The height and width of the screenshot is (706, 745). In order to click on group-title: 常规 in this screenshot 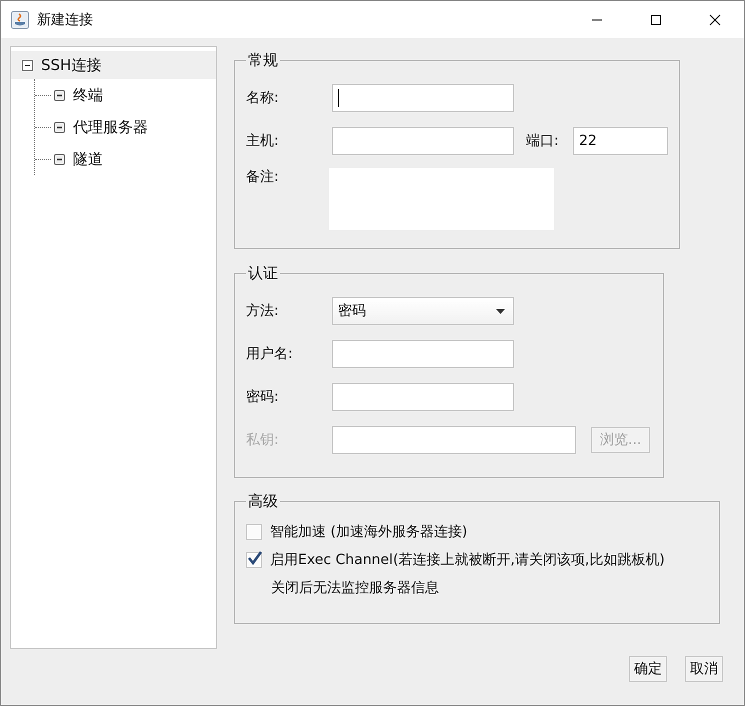, I will do `click(263, 60)`.